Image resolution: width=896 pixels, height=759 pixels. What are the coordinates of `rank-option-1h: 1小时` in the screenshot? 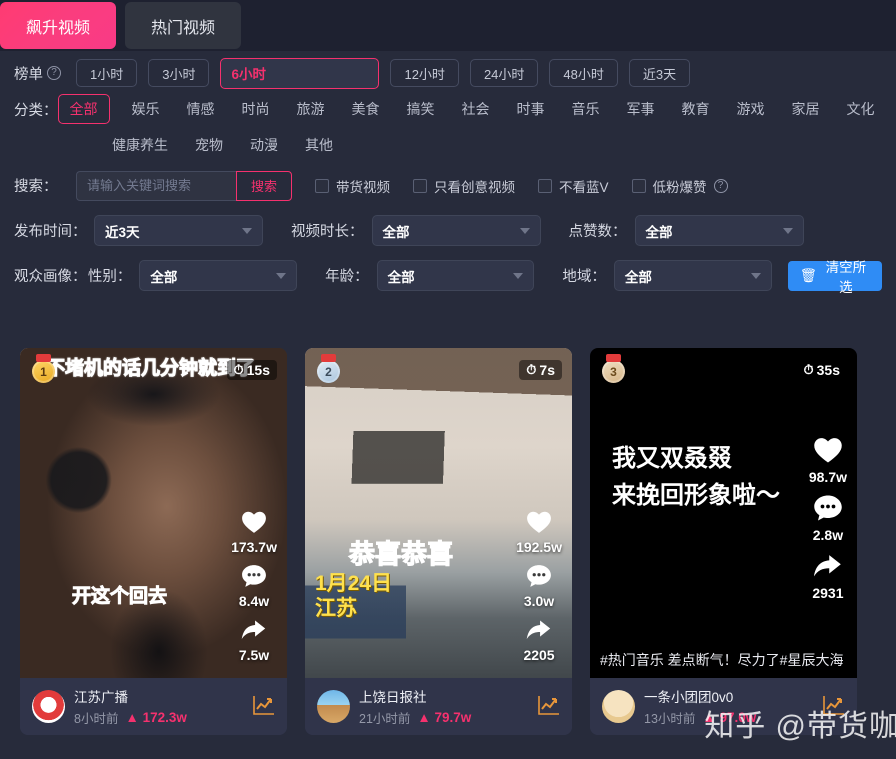 It's located at (107, 73).